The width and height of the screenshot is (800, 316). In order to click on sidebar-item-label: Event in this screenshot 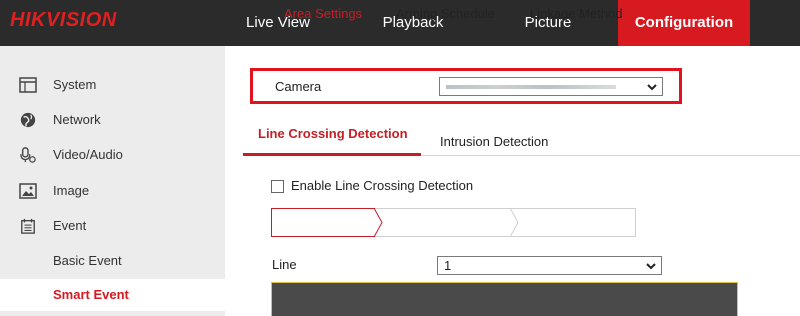, I will do `click(70, 225)`.